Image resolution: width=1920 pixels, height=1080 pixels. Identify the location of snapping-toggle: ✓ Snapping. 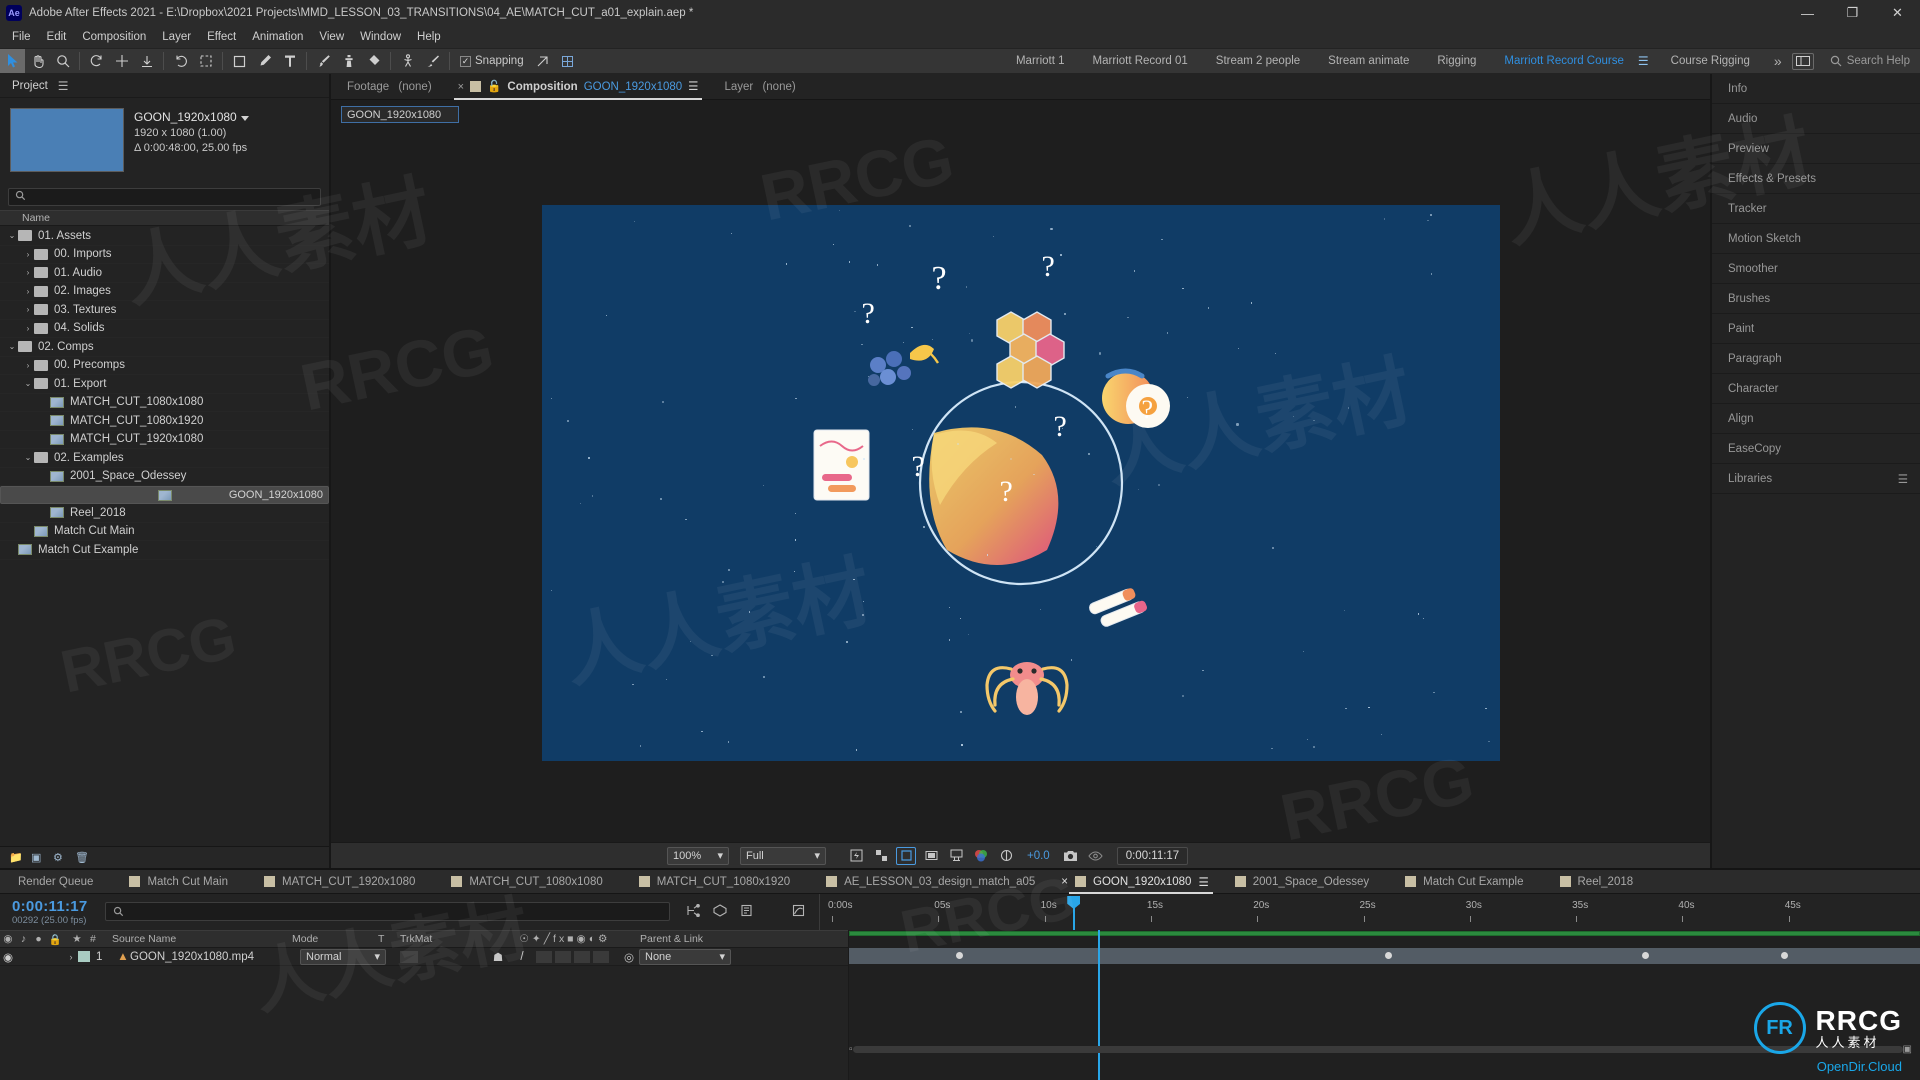
(492, 61).